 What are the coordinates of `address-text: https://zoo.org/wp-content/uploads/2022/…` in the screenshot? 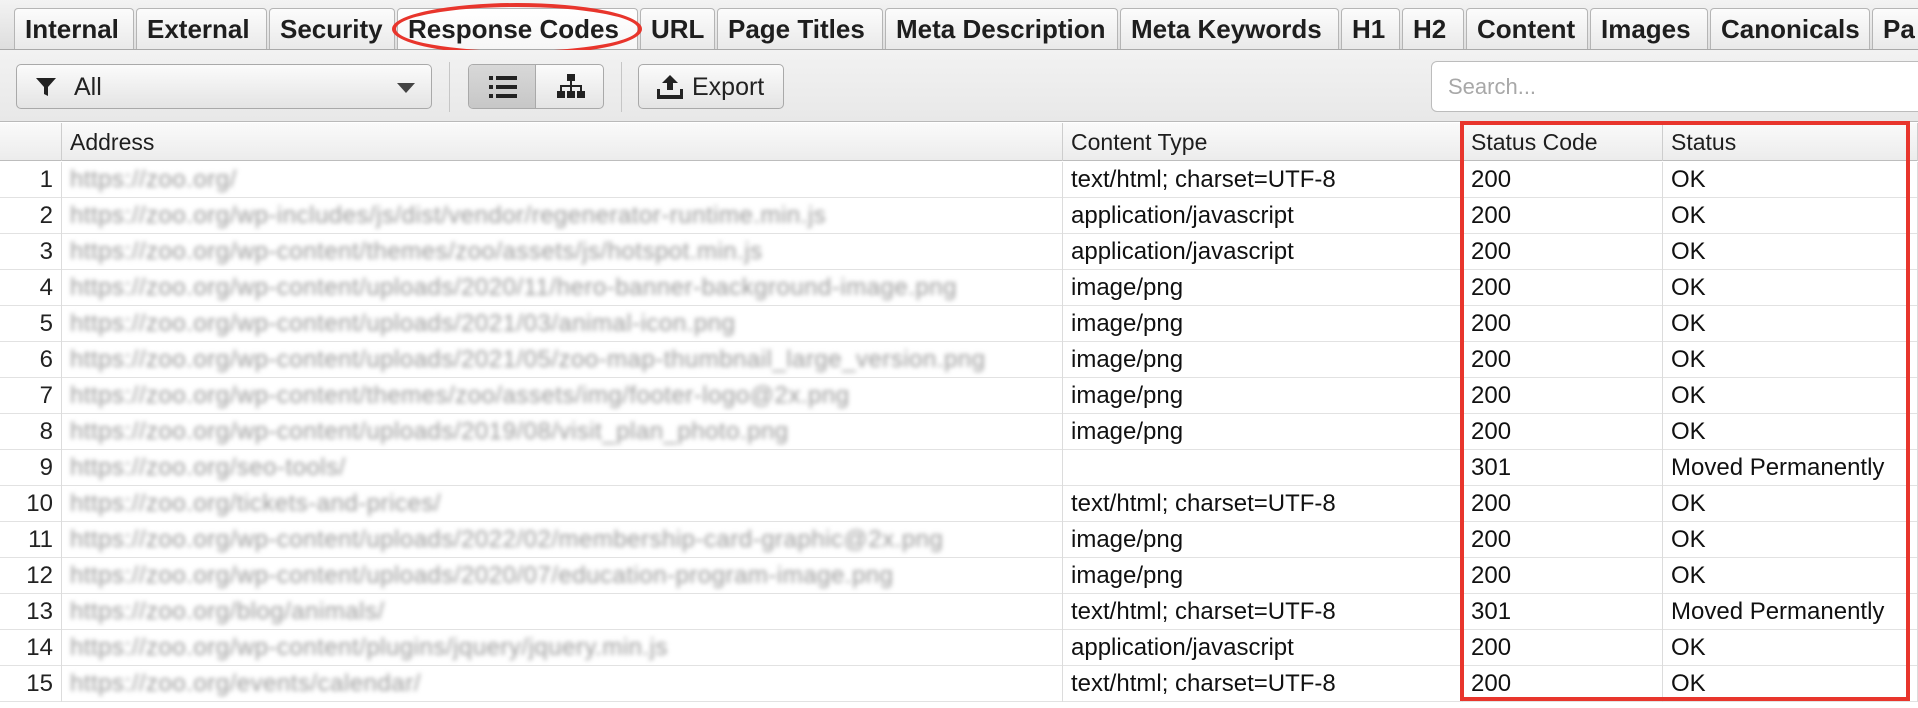 It's located at (507, 539).